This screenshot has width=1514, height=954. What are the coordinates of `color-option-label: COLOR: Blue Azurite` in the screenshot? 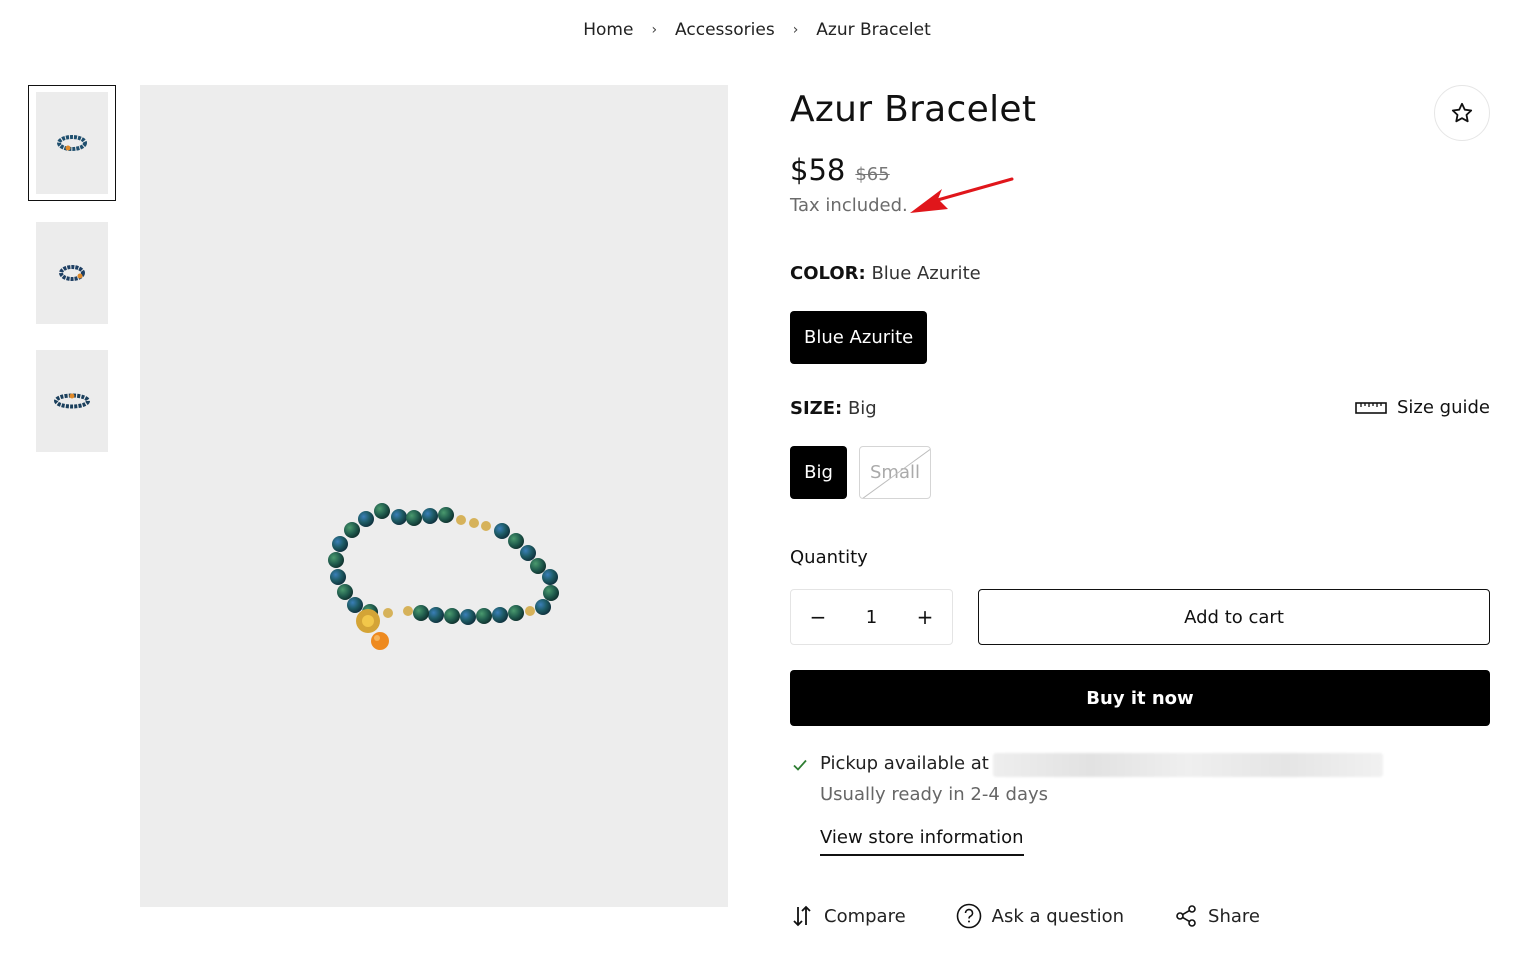 It's located at (885, 273).